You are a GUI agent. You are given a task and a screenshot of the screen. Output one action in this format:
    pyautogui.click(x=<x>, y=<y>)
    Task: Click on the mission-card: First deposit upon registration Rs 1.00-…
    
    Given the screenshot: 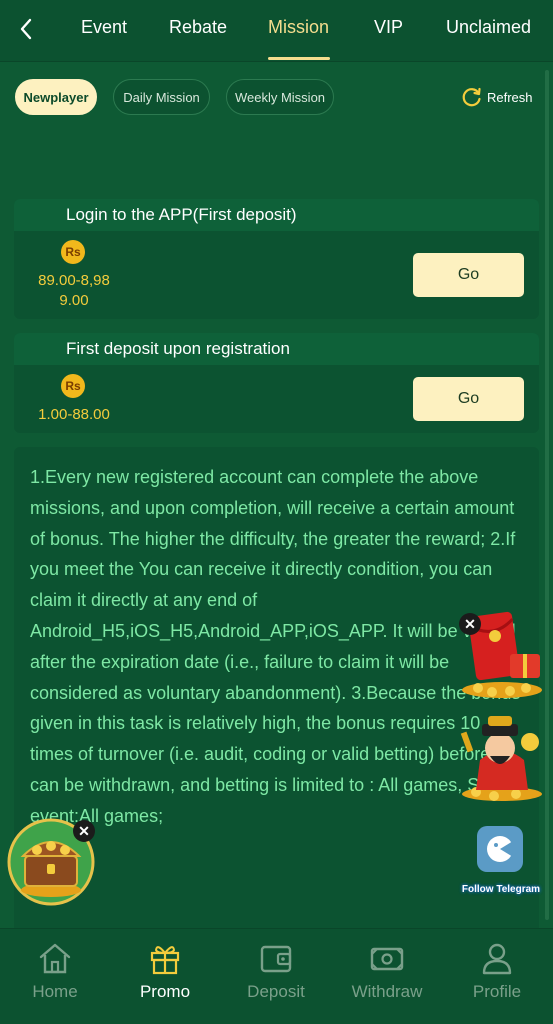 What is the action you would take?
    pyautogui.click(x=276, y=383)
    